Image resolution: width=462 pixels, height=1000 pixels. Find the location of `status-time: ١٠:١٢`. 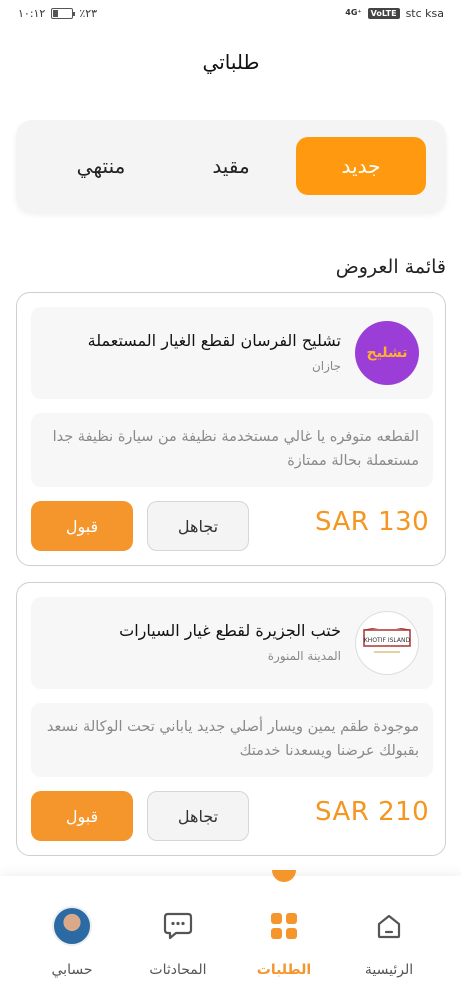

status-time: ١٠:١٢ is located at coordinates (32, 13).